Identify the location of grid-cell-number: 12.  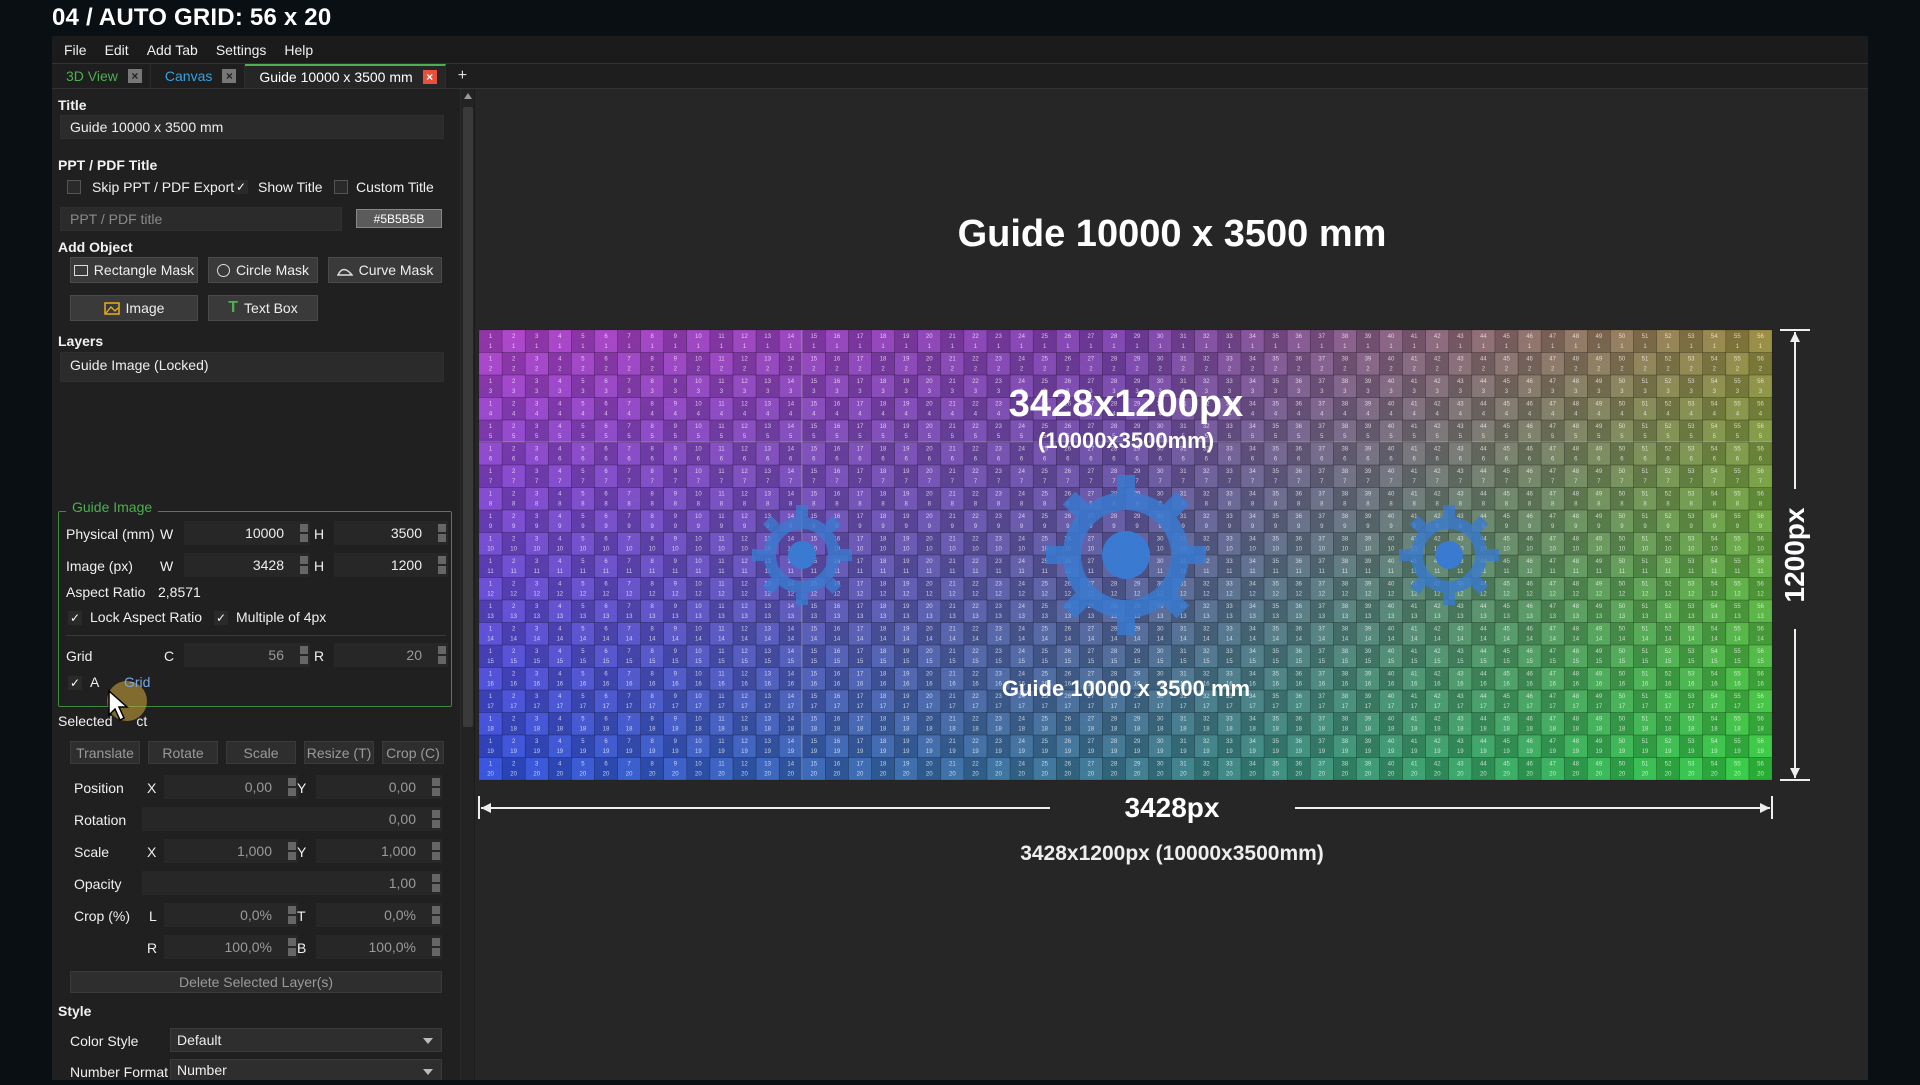
(1183, 595).